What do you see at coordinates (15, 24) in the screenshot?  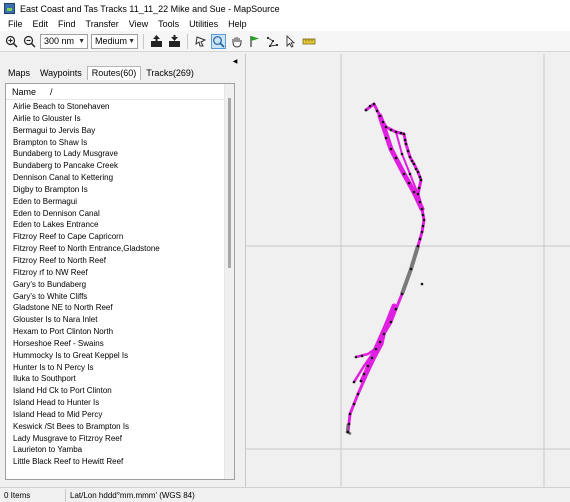 I see `menu-file: File` at bounding box center [15, 24].